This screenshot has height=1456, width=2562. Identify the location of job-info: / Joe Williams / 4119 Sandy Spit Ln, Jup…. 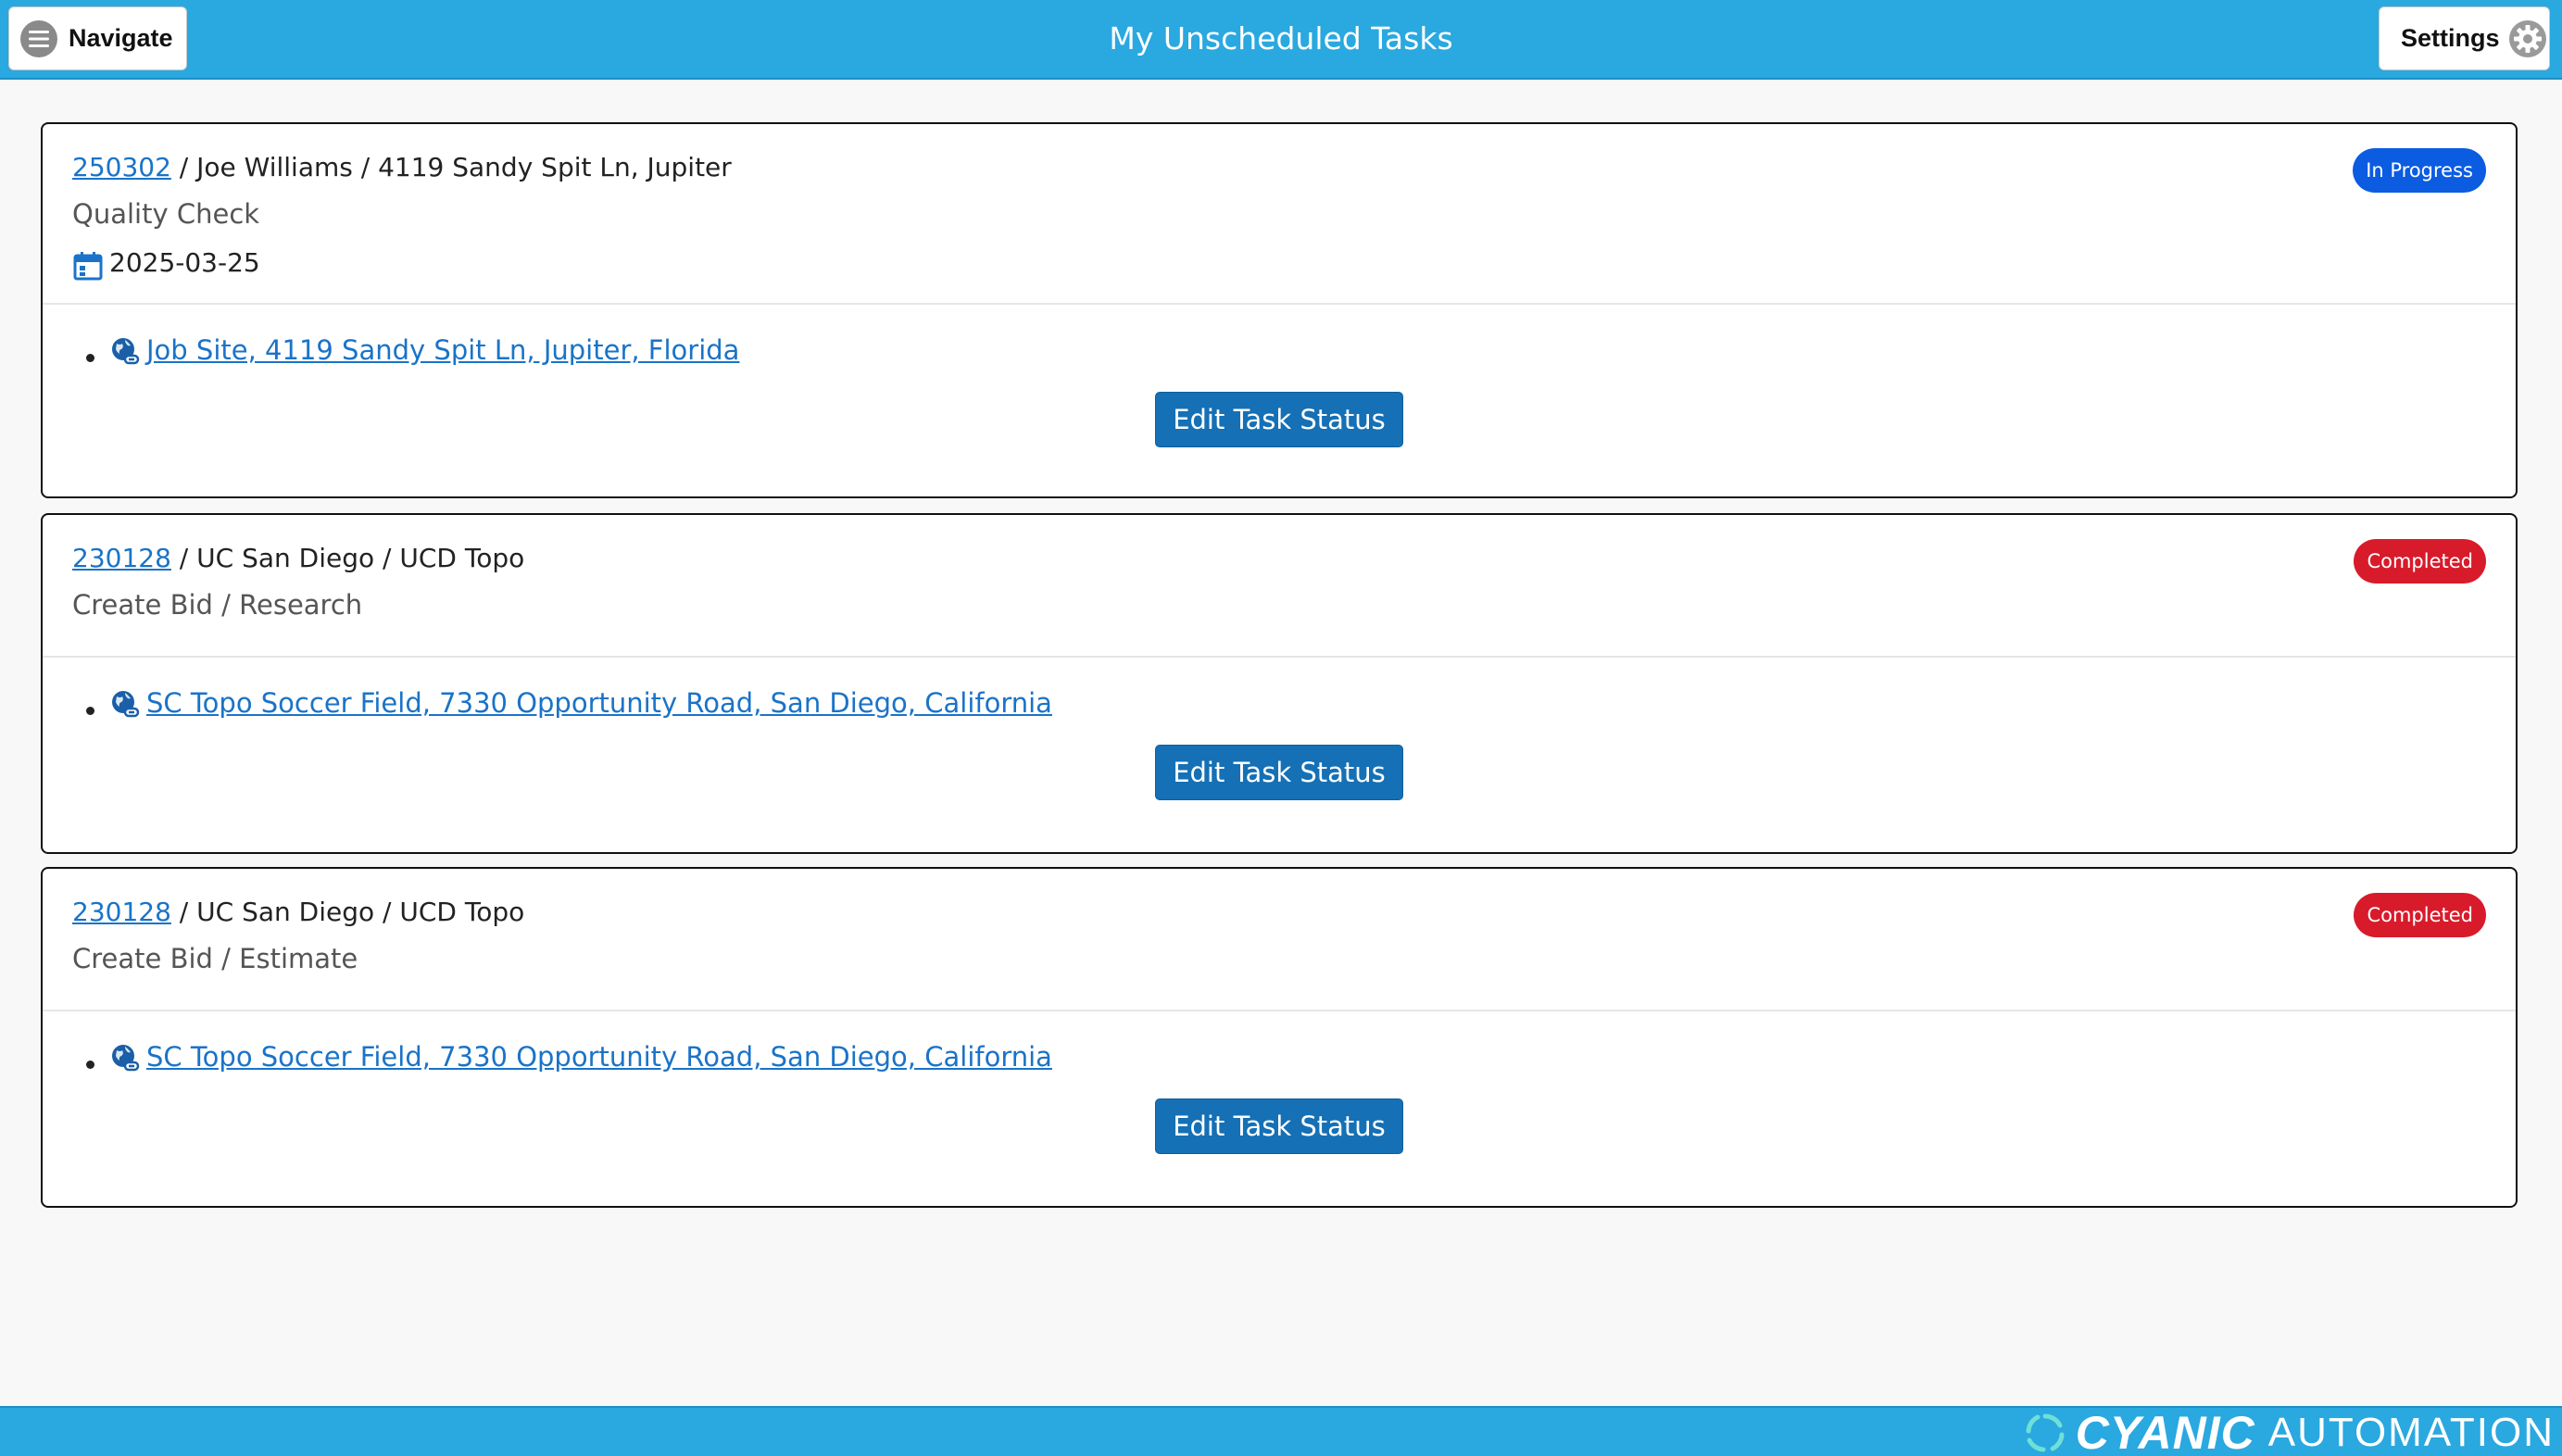
(451, 167).